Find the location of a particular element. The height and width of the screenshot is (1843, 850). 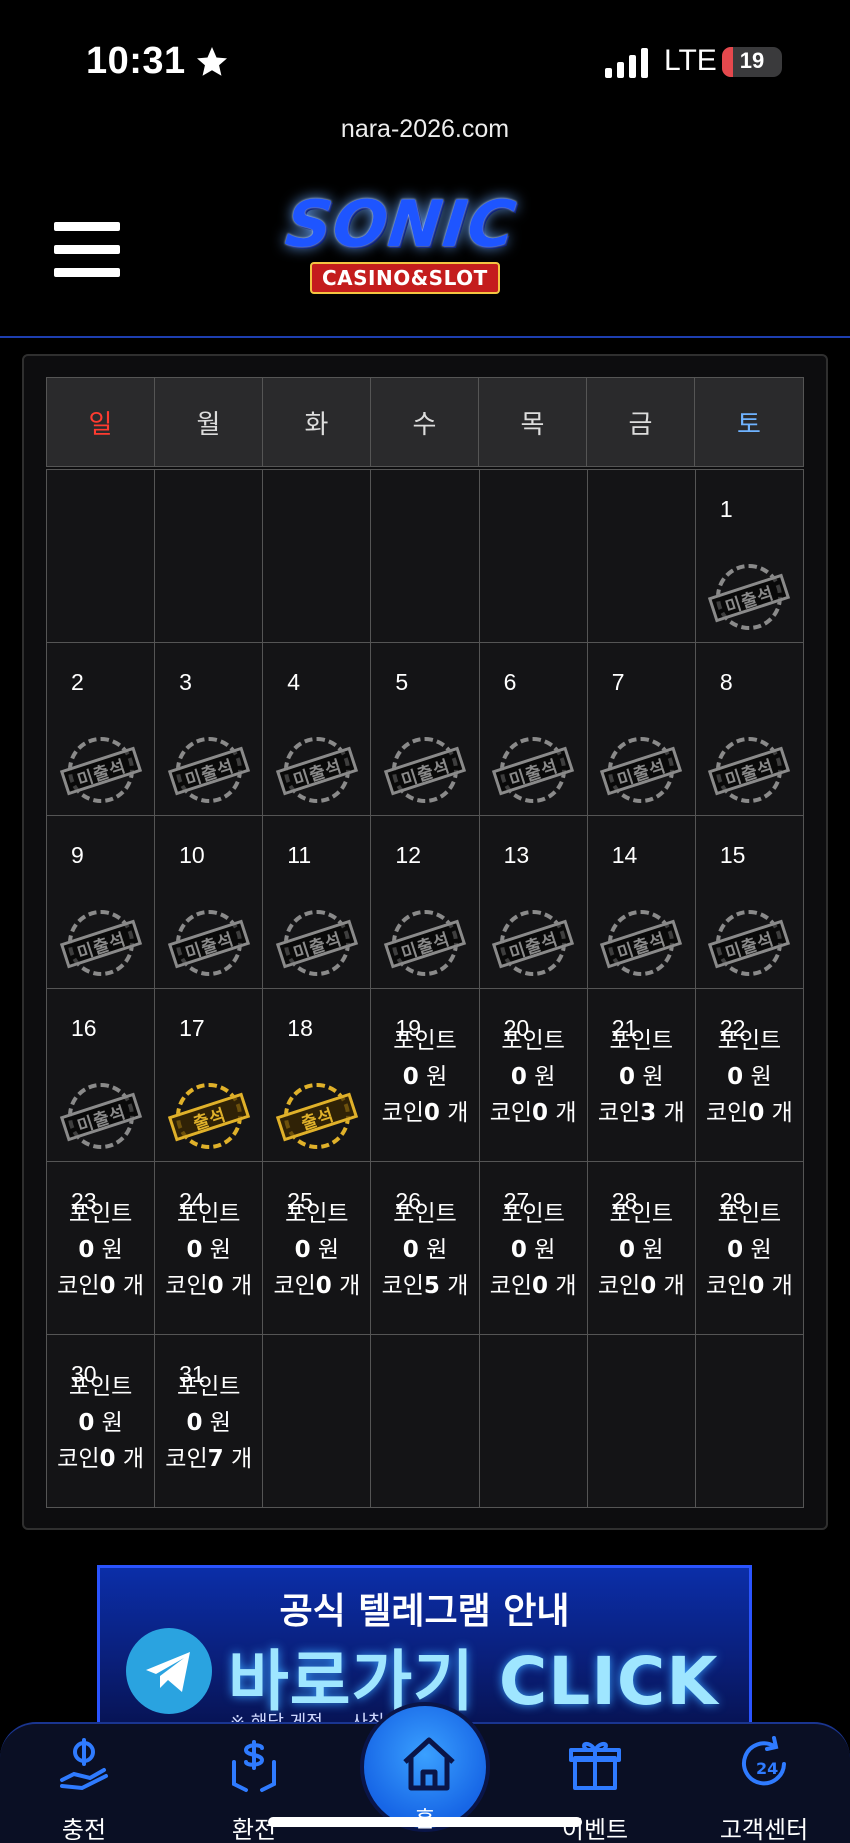

calendar-day-cell: 25 포인트 0 원 코인0 개 is located at coordinates (317, 1248).